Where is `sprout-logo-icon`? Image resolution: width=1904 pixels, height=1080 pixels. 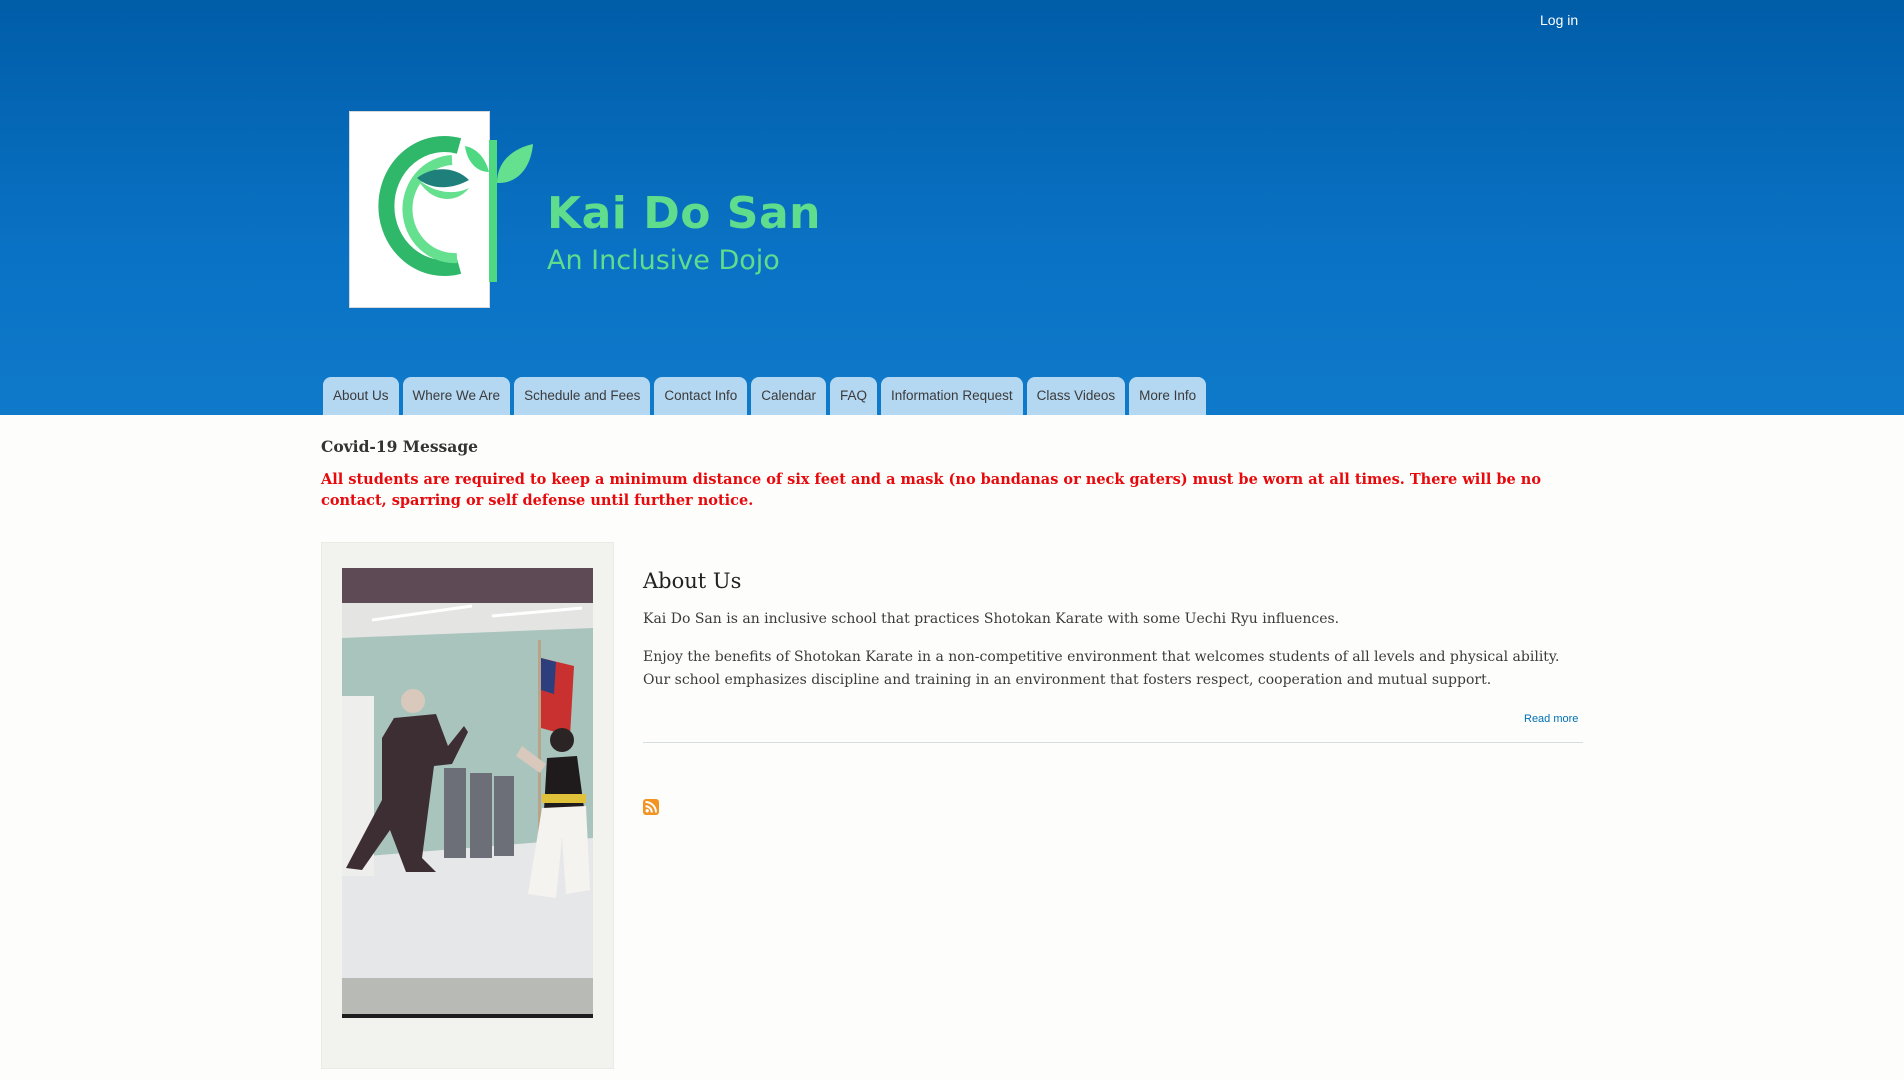
sprout-logo-icon is located at coordinates (455, 209).